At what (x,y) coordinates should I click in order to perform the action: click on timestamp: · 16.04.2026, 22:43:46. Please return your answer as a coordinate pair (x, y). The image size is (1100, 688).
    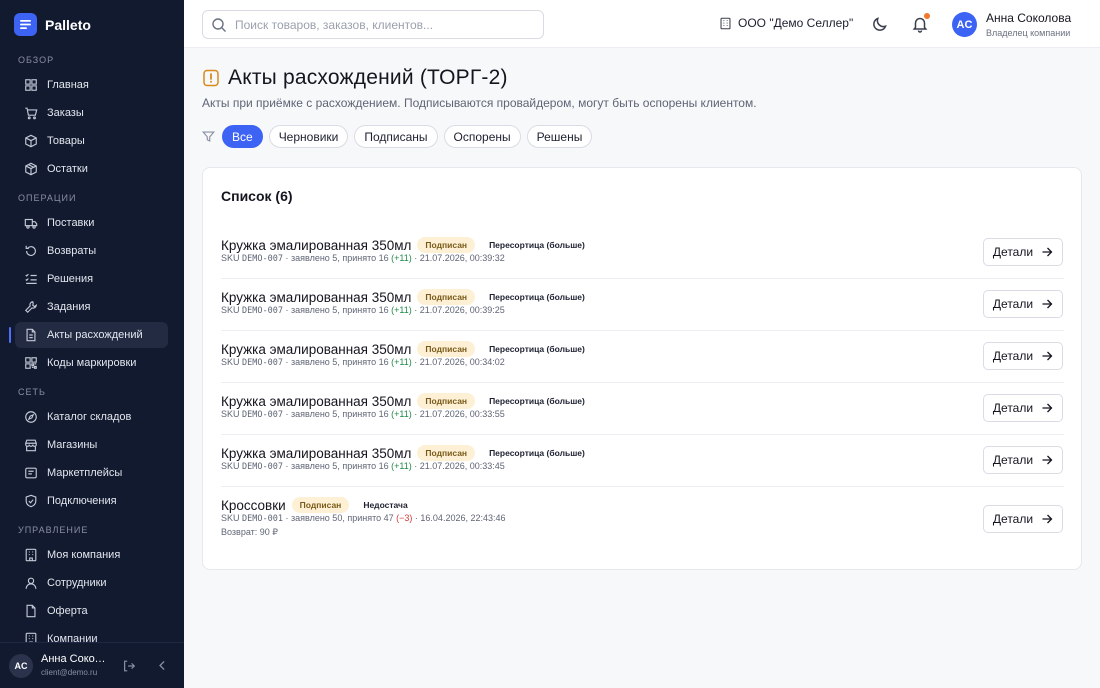
    Looking at the image, I should click on (460, 518).